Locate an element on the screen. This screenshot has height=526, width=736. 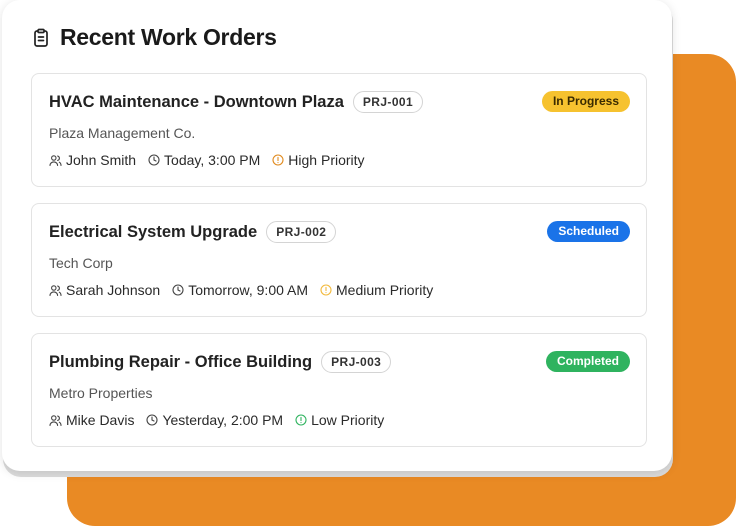
clipboard-icon is located at coordinates (41, 38).